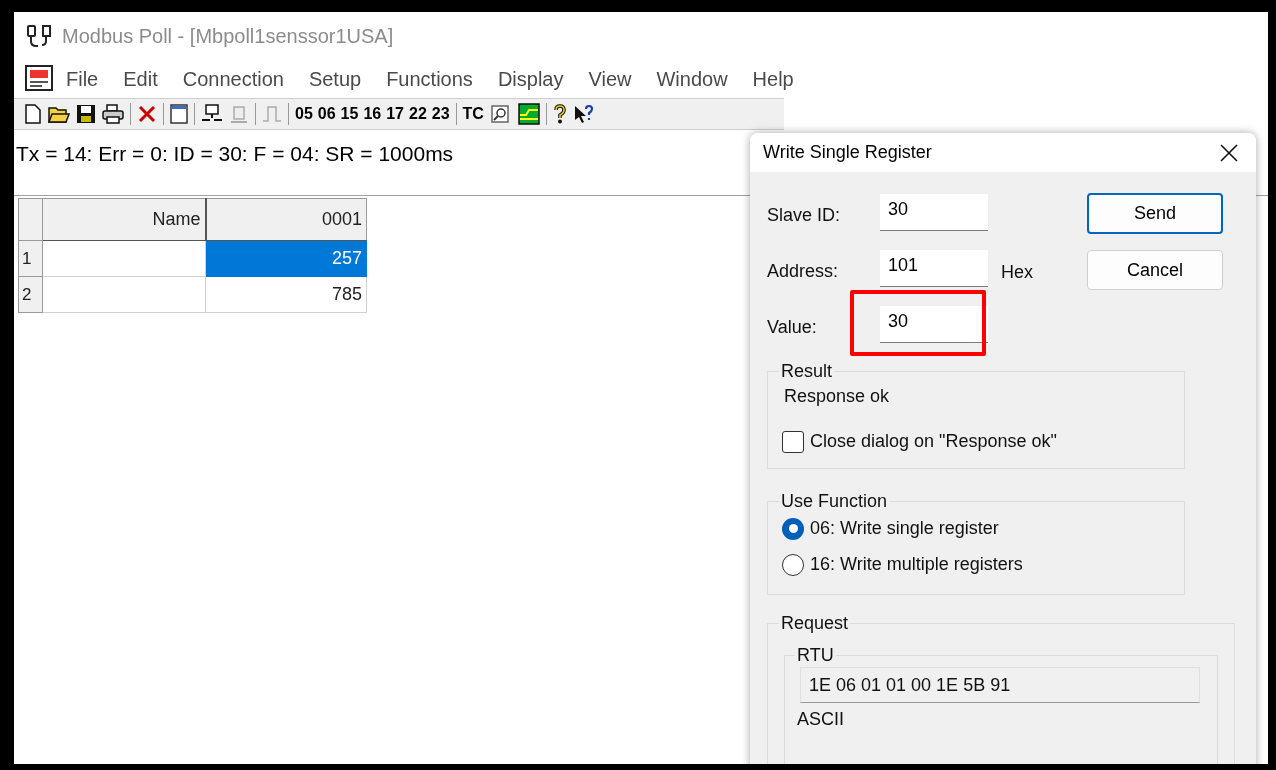  What do you see at coordinates (304, 114) in the screenshot?
I see `function-code-button: 05` at bounding box center [304, 114].